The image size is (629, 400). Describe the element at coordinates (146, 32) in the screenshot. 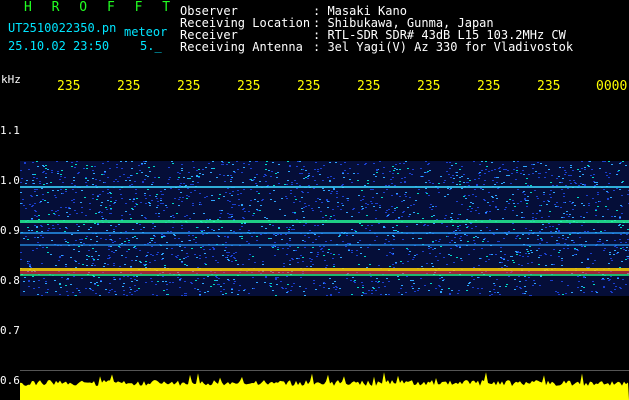

I see `file-suffix: meteor` at that location.